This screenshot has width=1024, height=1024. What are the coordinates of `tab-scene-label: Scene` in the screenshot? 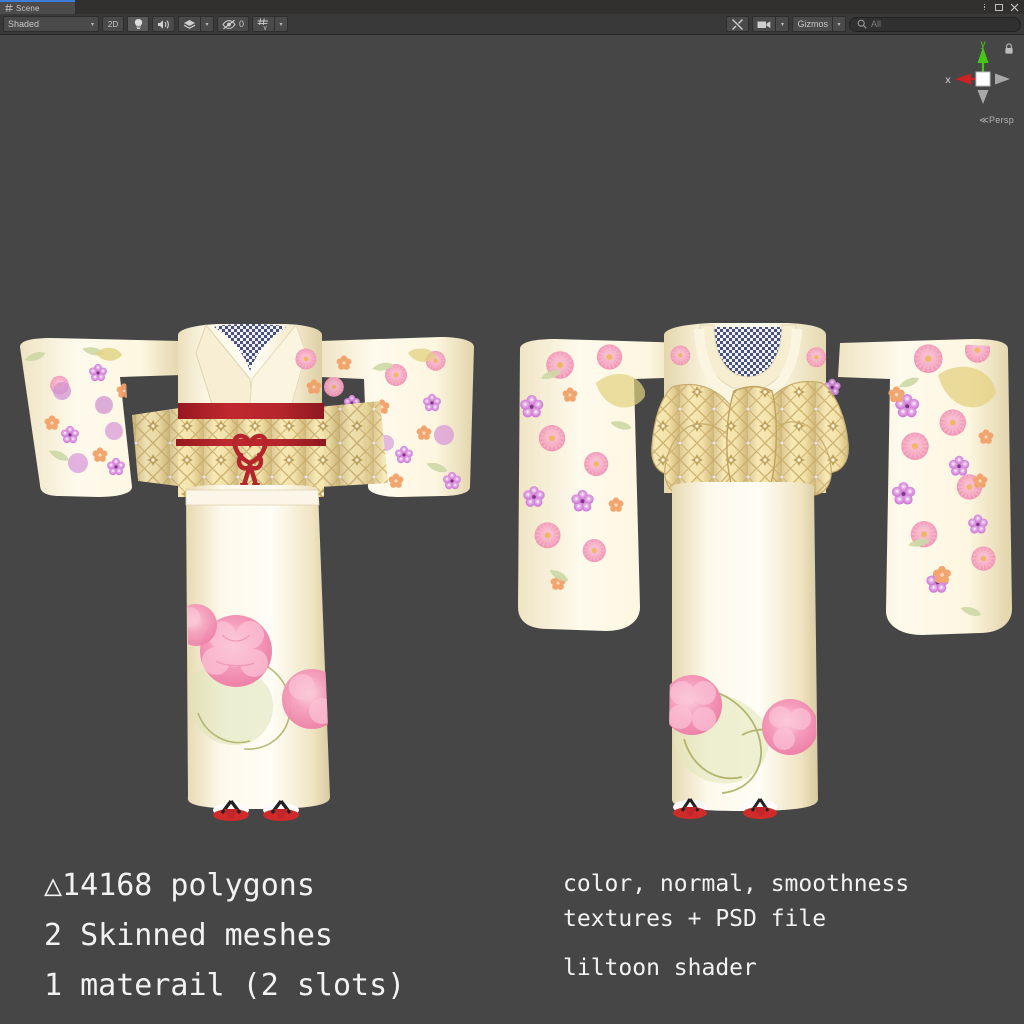 It's located at (28, 8).